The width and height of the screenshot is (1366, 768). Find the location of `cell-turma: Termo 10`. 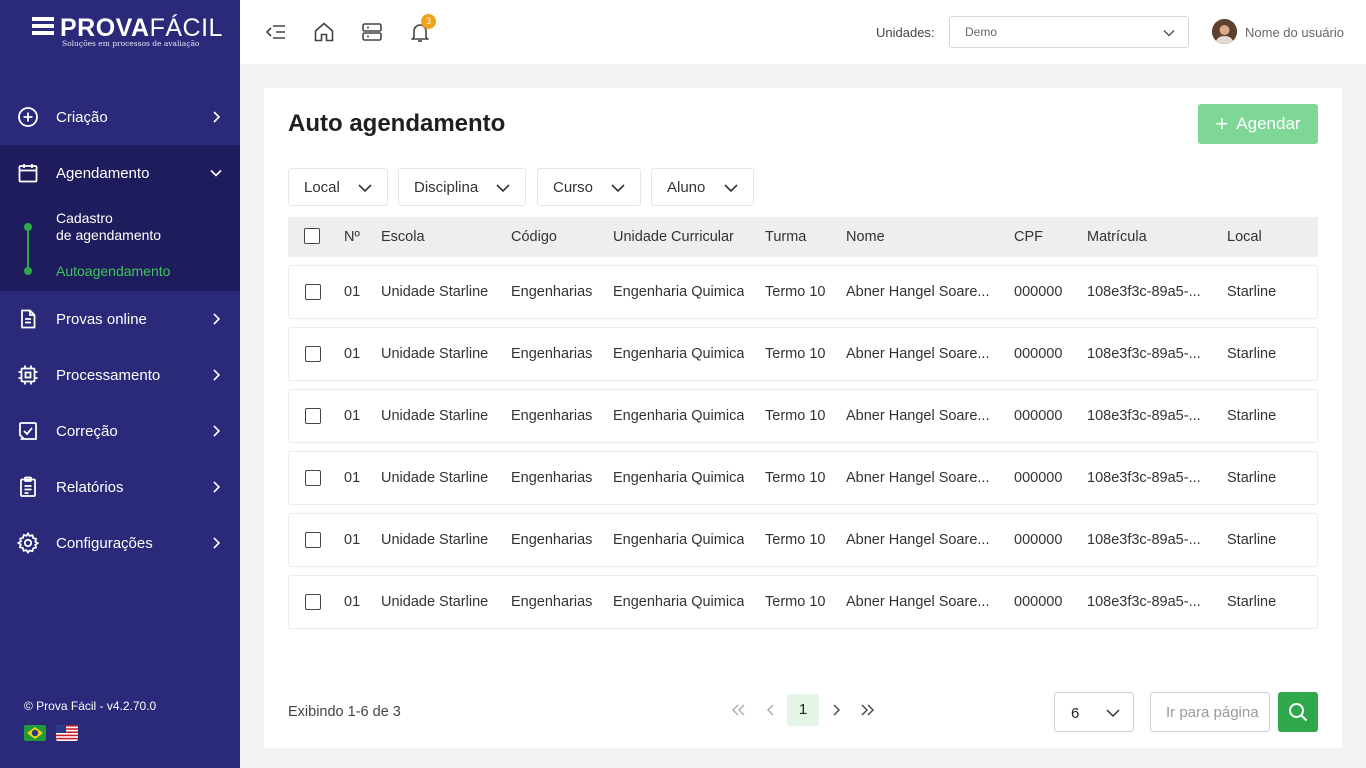

cell-turma: Termo 10 is located at coordinates (795, 602).